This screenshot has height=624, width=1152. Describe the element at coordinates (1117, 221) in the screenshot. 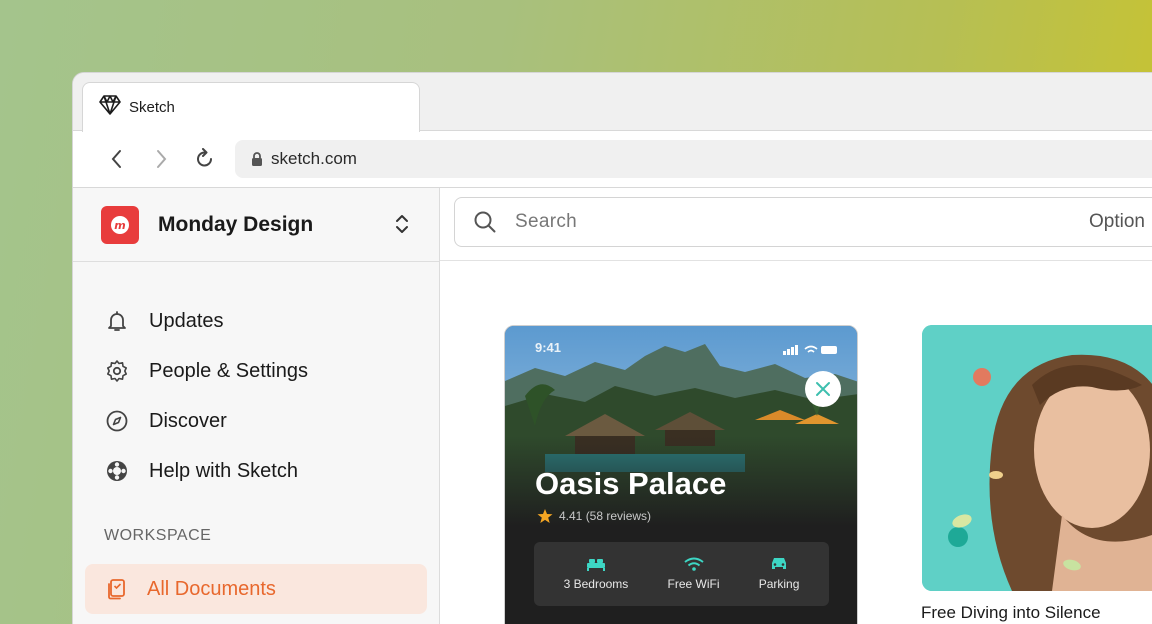

I see `search-option-hint: Option` at that location.